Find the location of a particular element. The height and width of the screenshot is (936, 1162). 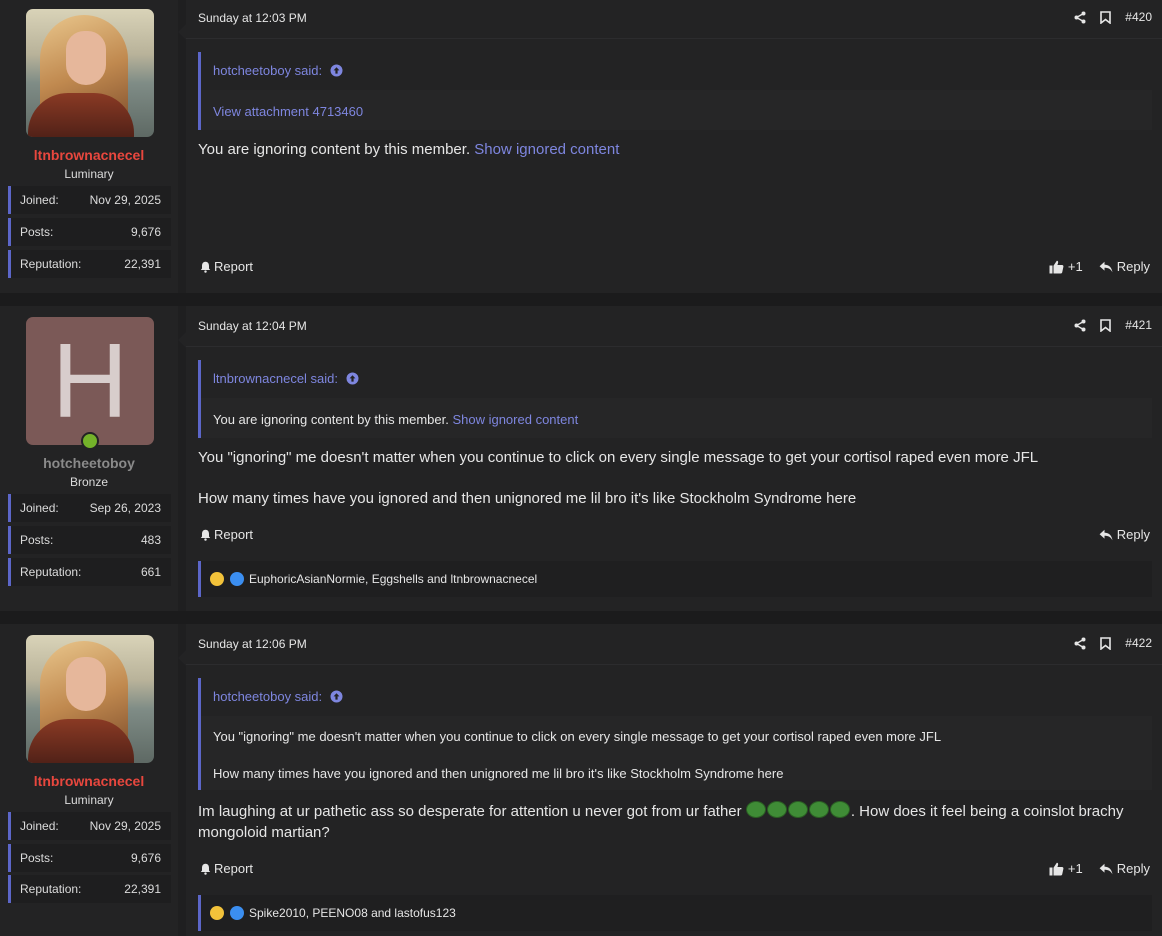

reactions-bar: Spike2010, PEENO08 and lastofus123 is located at coordinates (675, 913).